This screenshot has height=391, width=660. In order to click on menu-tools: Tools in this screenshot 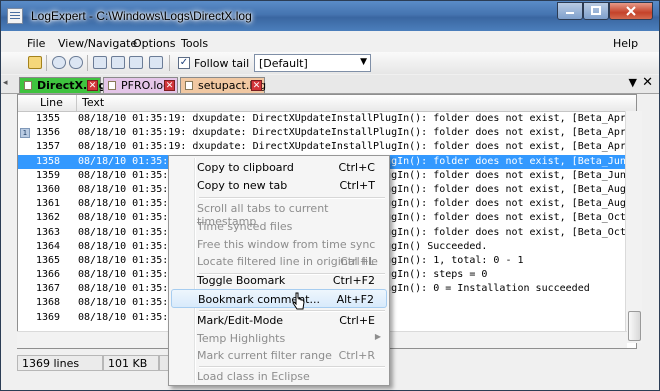, I will do `click(194, 43)`.